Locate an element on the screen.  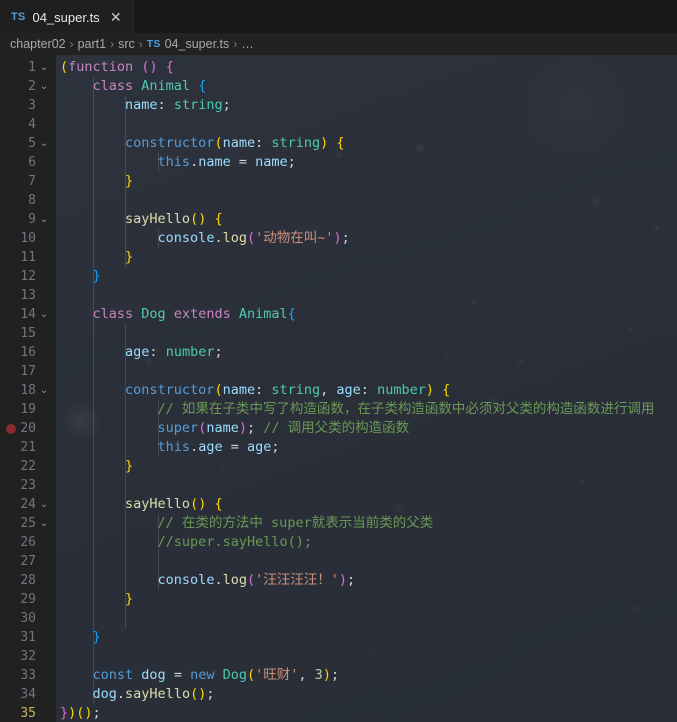
code-line: this.age = age; is located at coordinates (366, 447).